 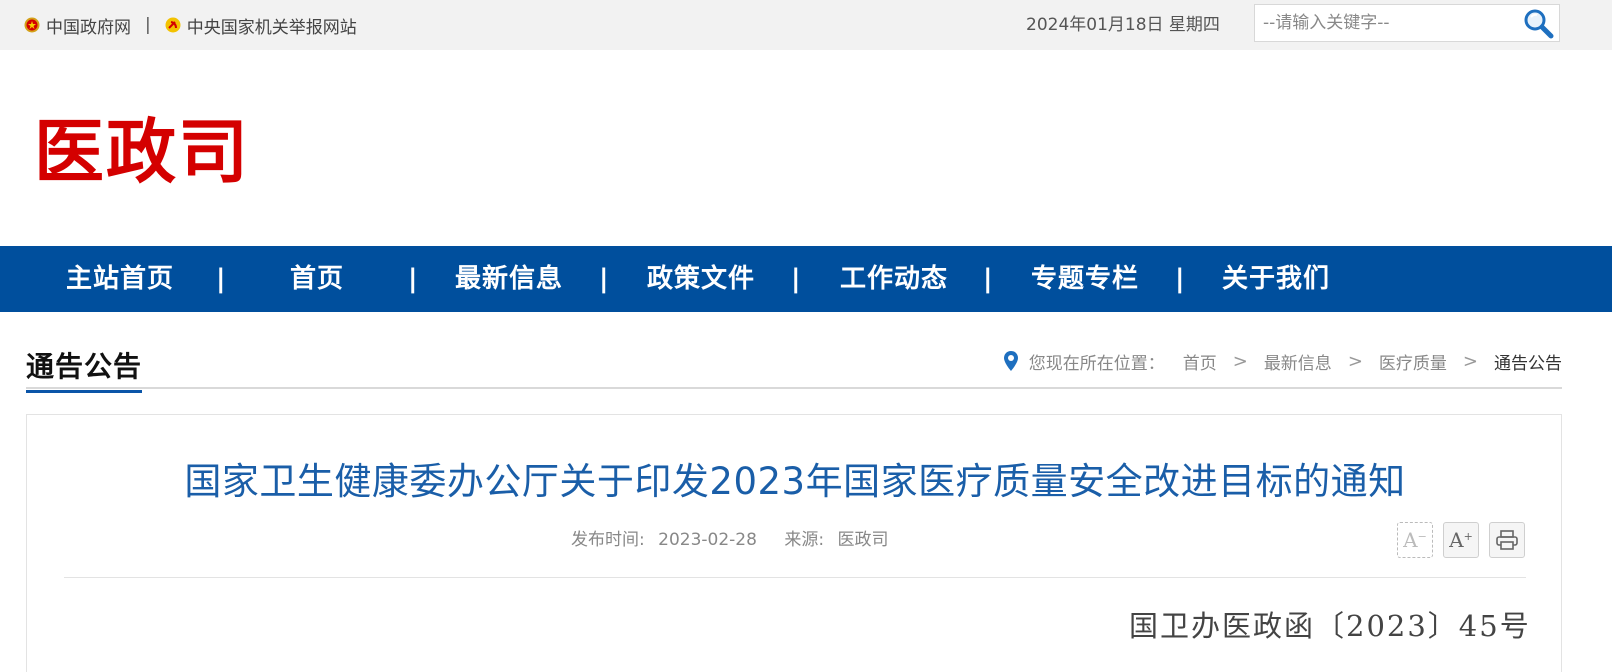 I want to click on site-logo: 医政司, so click(x=139, y=149).